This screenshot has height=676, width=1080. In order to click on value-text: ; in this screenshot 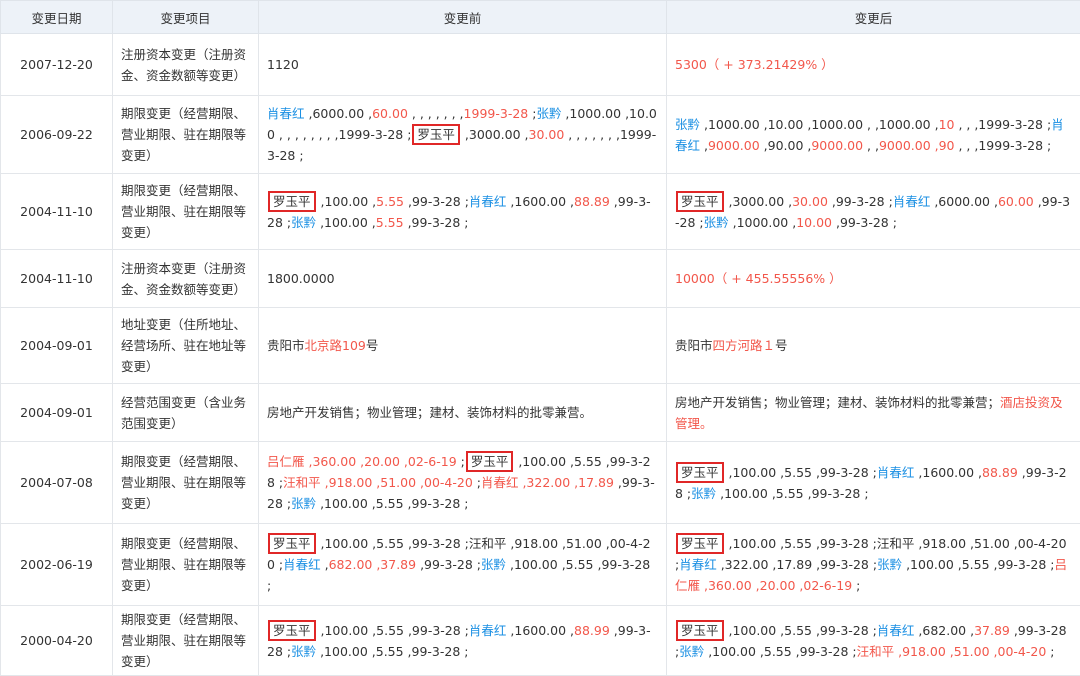, I will do `click(477, 482)`.